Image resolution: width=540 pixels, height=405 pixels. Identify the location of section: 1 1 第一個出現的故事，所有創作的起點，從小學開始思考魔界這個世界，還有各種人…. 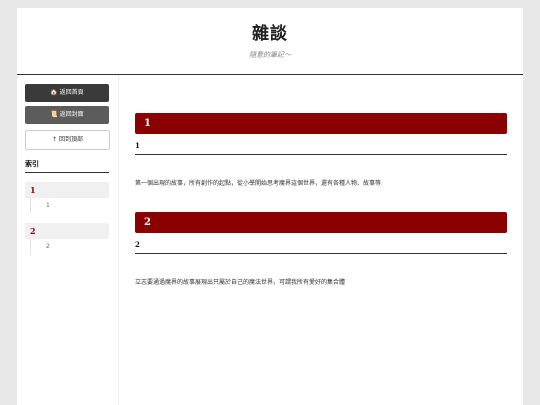
(321, 150).